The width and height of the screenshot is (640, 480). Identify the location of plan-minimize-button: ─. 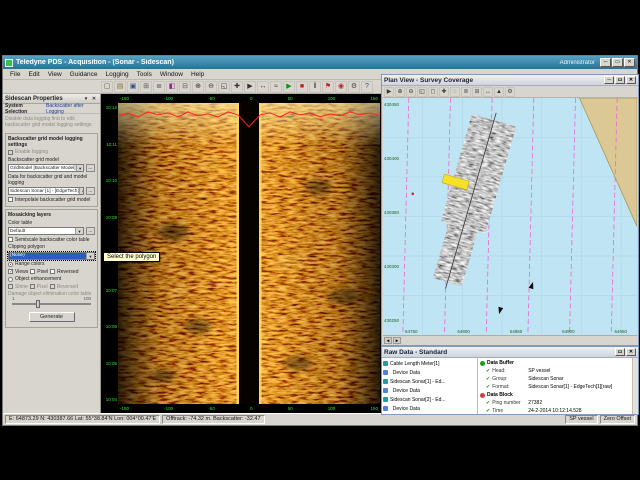
(609, 80).